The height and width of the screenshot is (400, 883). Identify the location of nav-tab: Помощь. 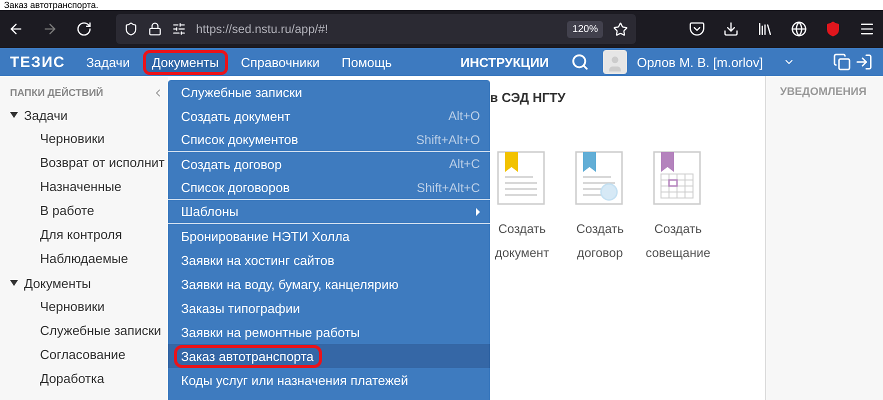
(366, 62).